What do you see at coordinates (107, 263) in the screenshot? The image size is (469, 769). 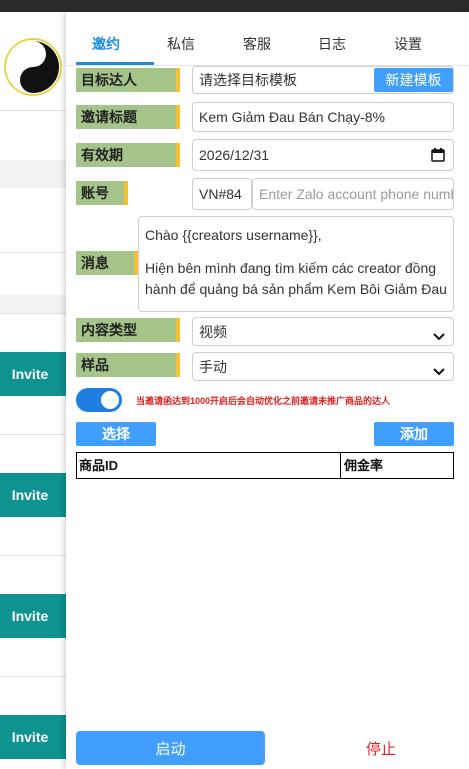 I see `message-label: 消息` at bounding box center [107, 263].